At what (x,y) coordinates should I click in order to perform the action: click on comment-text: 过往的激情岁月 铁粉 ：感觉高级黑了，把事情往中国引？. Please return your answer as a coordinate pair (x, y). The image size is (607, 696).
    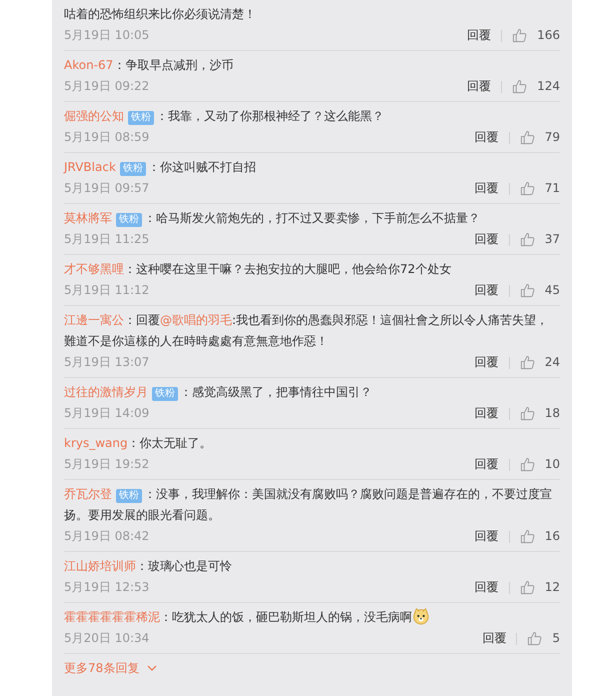
    Looking at the image, I should click on (218, 393).